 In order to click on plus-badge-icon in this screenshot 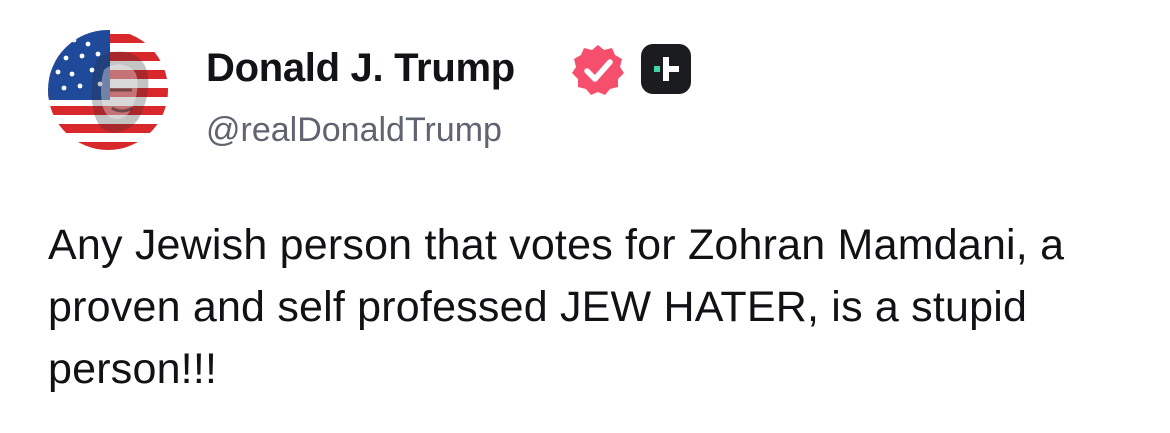, I will do `click(666, 69)`.